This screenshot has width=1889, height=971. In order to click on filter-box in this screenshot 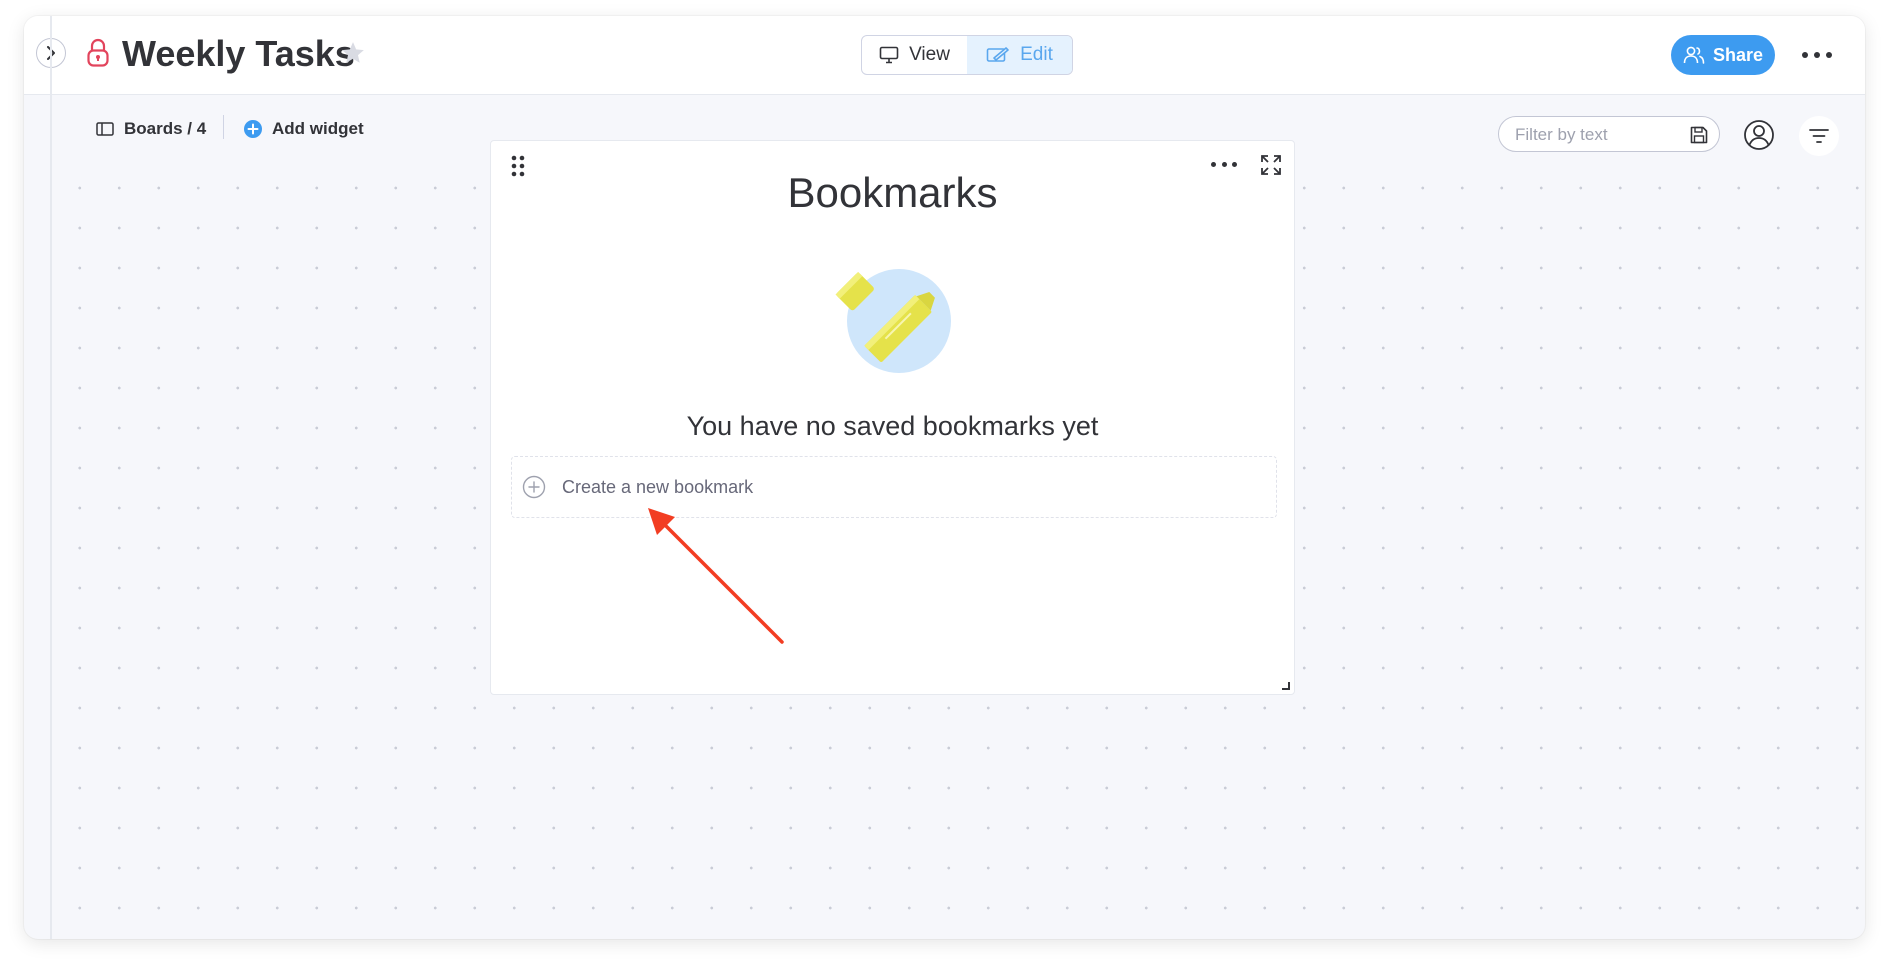, I will do `click(1609, 134)`.